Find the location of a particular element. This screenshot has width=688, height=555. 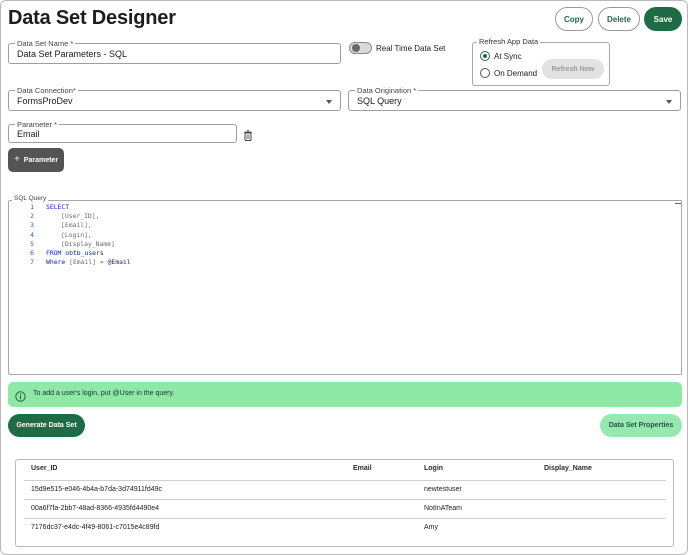

sql-column: [Display_Name] is located at coordinates (88, 243).